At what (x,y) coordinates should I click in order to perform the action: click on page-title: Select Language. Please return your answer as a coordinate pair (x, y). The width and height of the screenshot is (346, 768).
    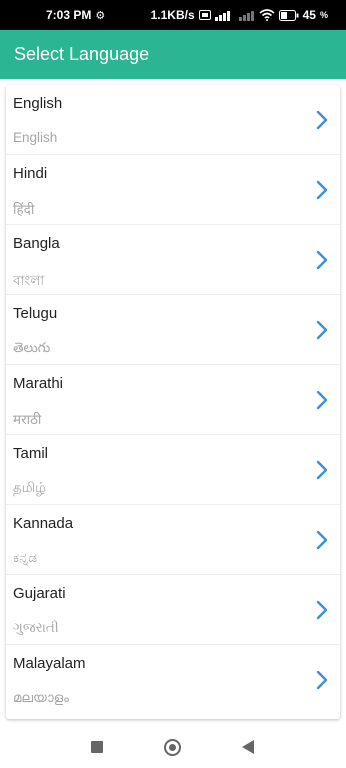
    Looking at the image, I should click on (82, 54).